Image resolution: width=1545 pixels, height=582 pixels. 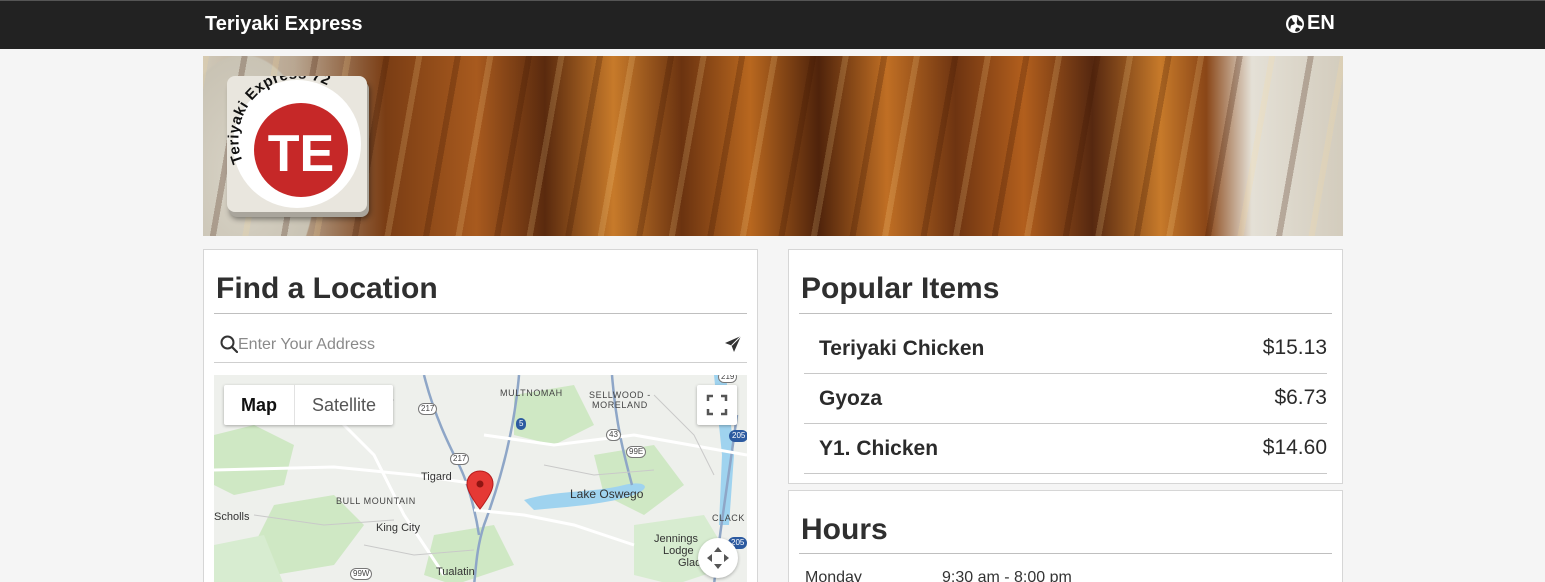 I want to click on address-search, so click(x=480, y=345).